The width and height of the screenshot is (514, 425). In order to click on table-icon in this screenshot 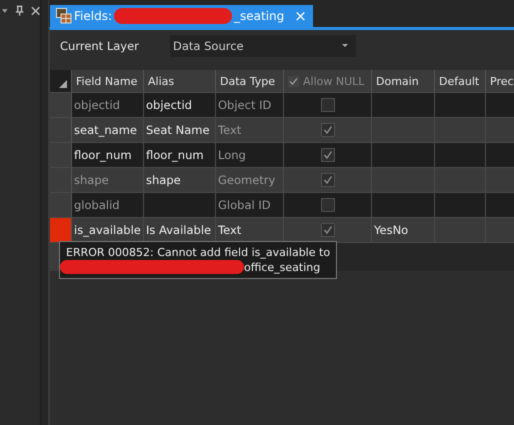, I will do `click(64, 16)`.